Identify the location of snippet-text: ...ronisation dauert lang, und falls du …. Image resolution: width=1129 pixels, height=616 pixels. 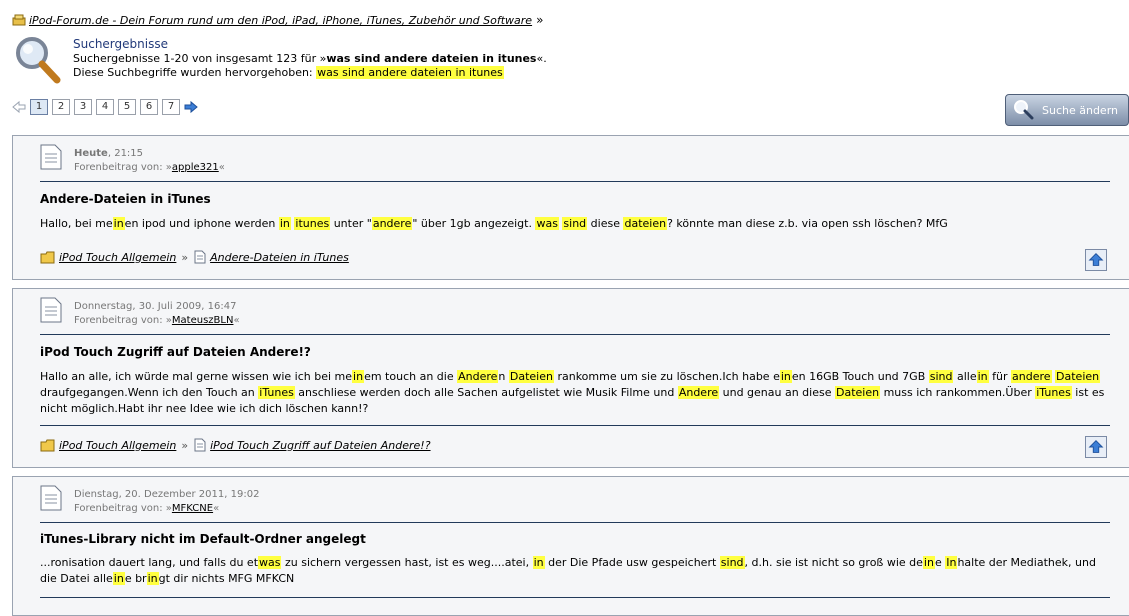
(149, 562).